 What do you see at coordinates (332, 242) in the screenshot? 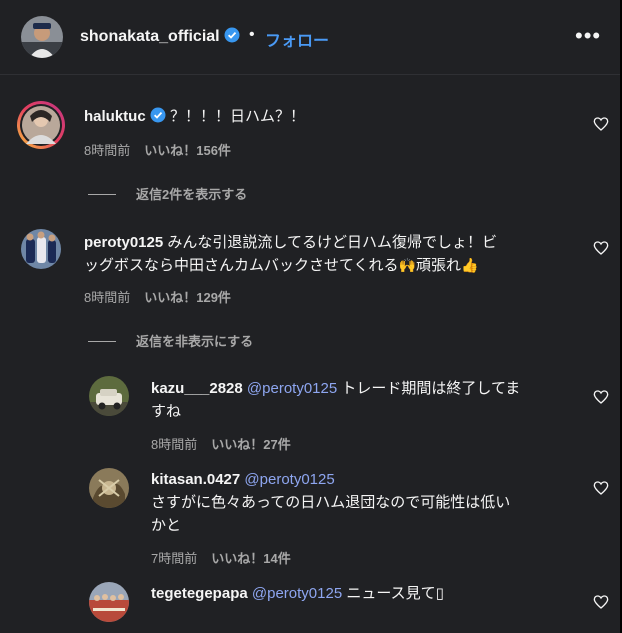
I see `comment-body-line1: みんな引退説流してるけど日ハム復帰でしょ！ビ` at bounding box center [332, 242].